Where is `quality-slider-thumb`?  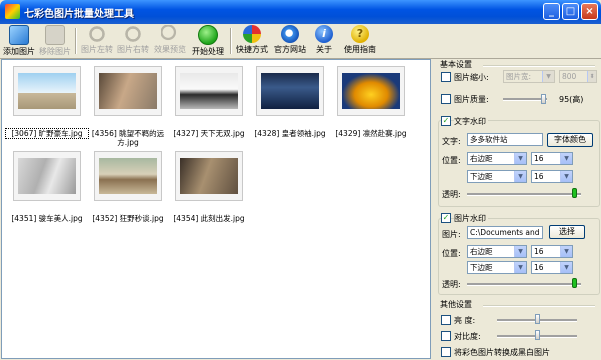
quality-slider-thumb is located at coordinates (543, 99).